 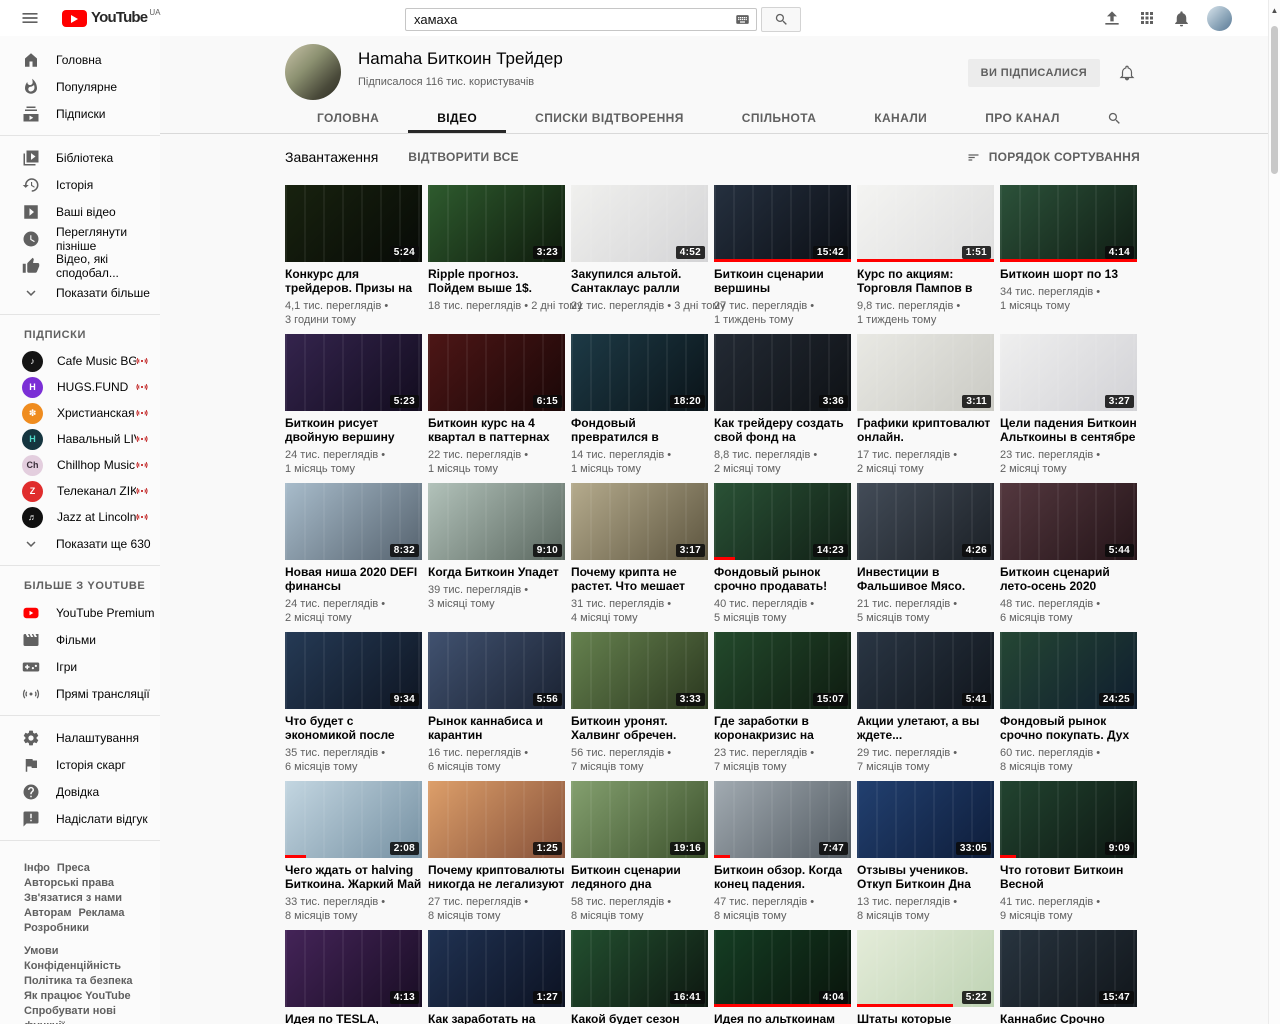 What do you see at coordinates (313, 72) in the screenshot?
I see `channel-avatar` at bounding box center [313, 72].